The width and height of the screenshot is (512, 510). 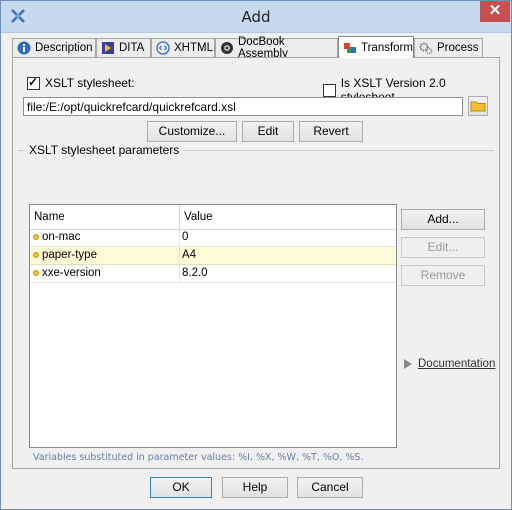 What do you see at coordinates (193, 48) in the screenshot?
I see `tab-label: XHTML` at bounding box center [193, 48].